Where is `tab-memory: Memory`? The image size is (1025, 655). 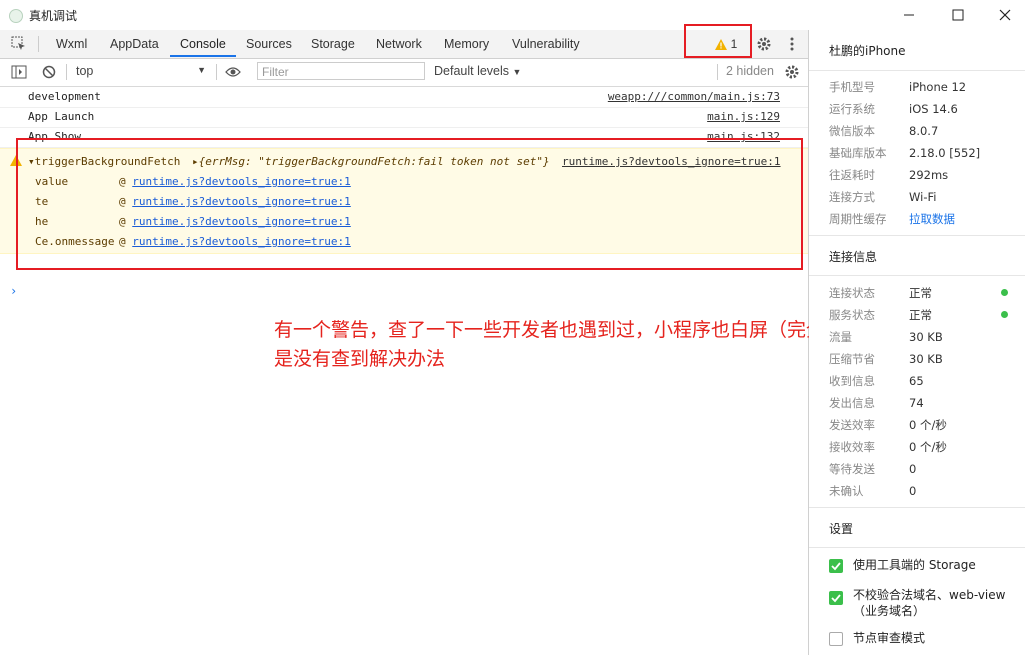 tab-memory: Memory is located at coordinates (466, 44).